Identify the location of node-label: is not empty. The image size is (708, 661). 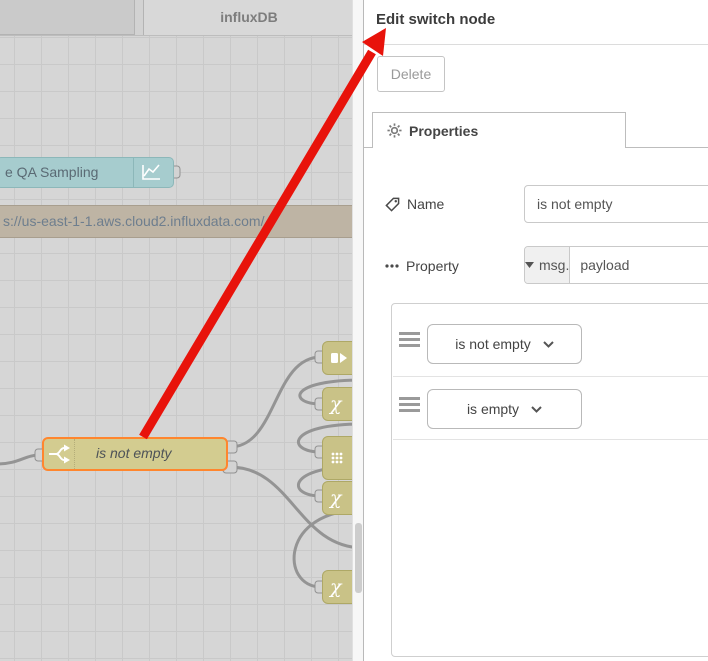
(134, 453).